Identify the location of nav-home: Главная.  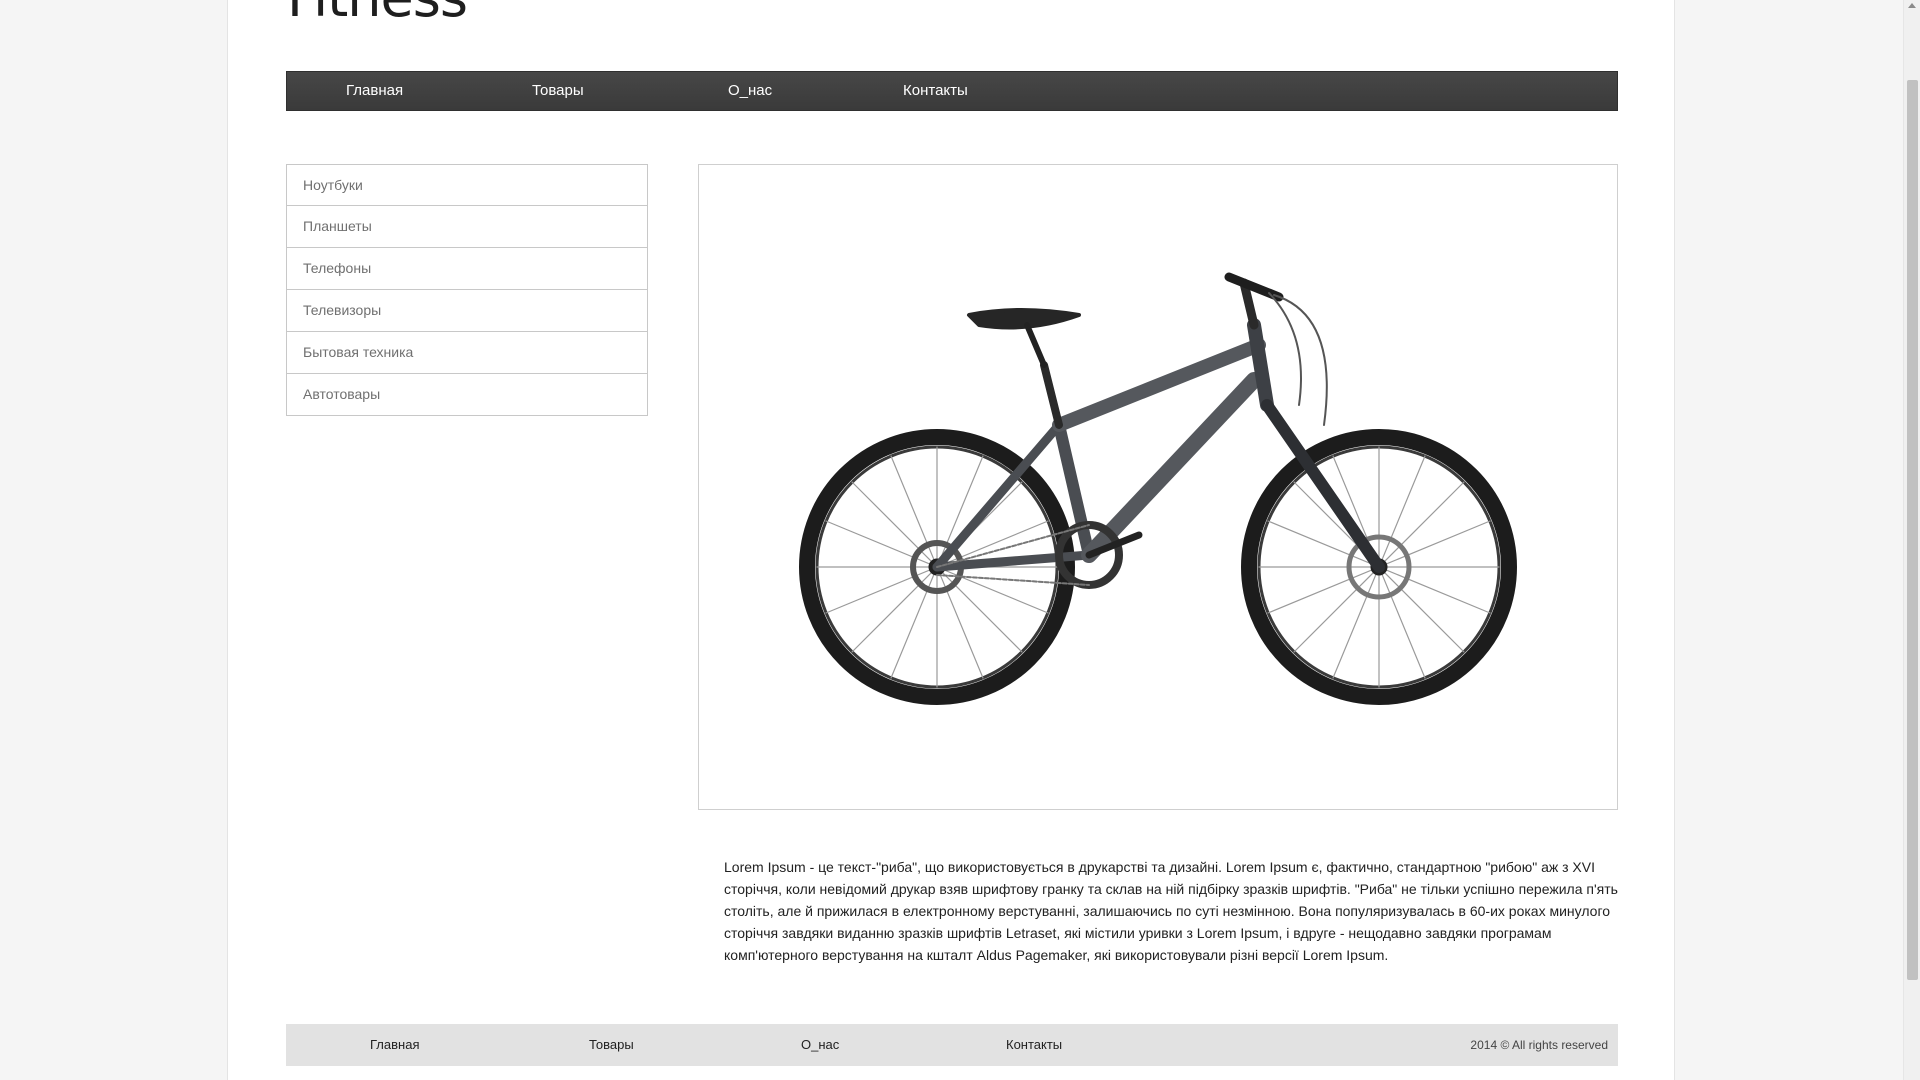
(374, 91).